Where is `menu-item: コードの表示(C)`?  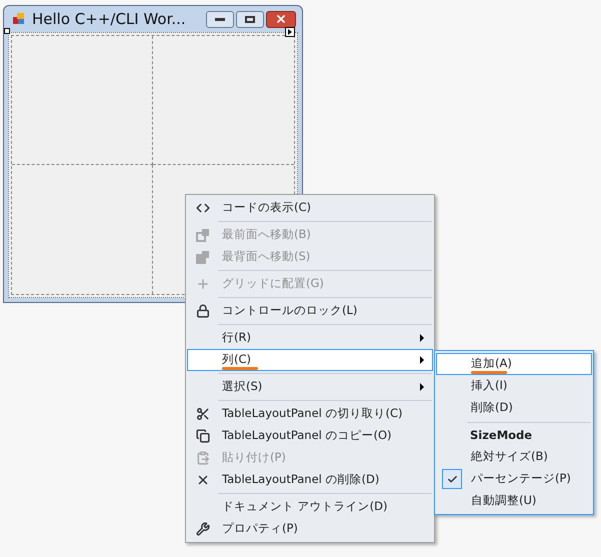 menu-item: コードの表示(C) is located at coordinates (310, 208).